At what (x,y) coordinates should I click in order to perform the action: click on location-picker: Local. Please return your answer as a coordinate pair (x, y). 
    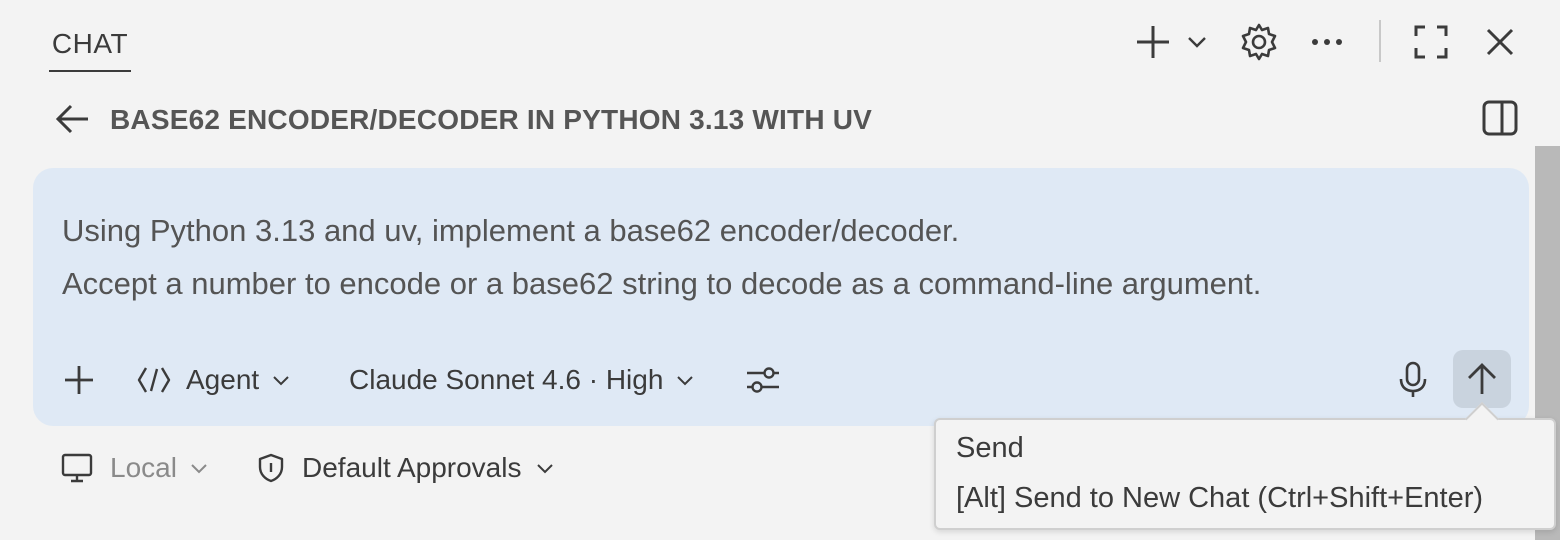
    Looking at the image, I should click on (134, 468).